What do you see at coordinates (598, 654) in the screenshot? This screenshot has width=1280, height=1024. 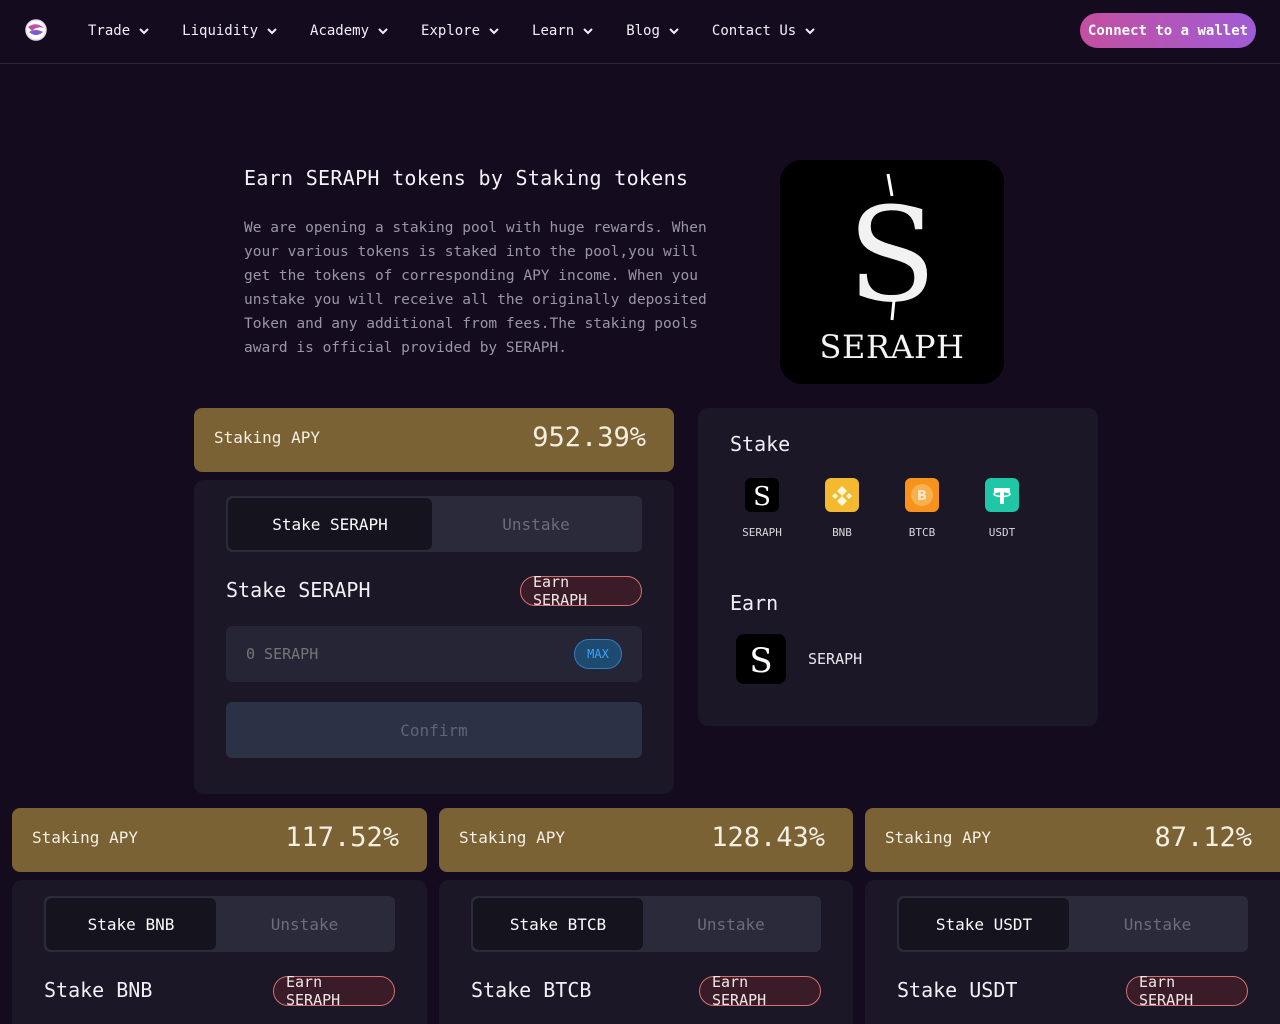 I see `max-button: MAX` at bounding box center [598, 654].